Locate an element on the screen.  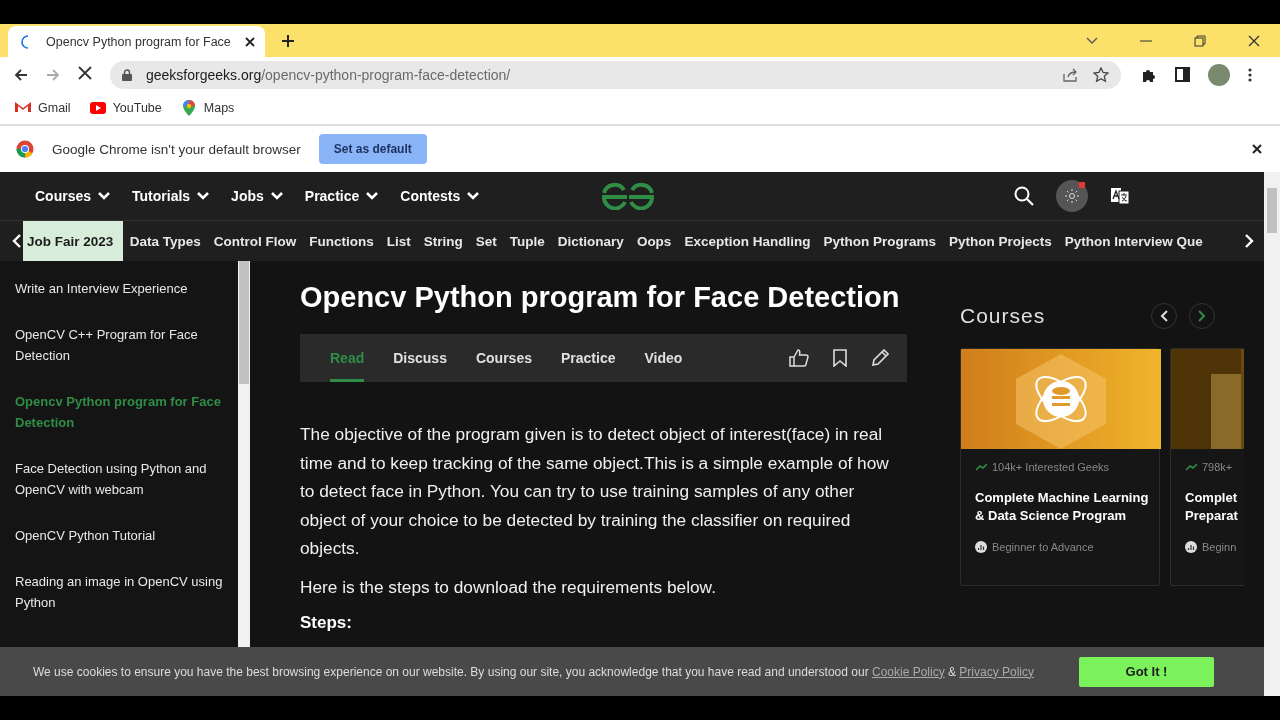
tab-search-icon is located at coordinates (1092, 40).